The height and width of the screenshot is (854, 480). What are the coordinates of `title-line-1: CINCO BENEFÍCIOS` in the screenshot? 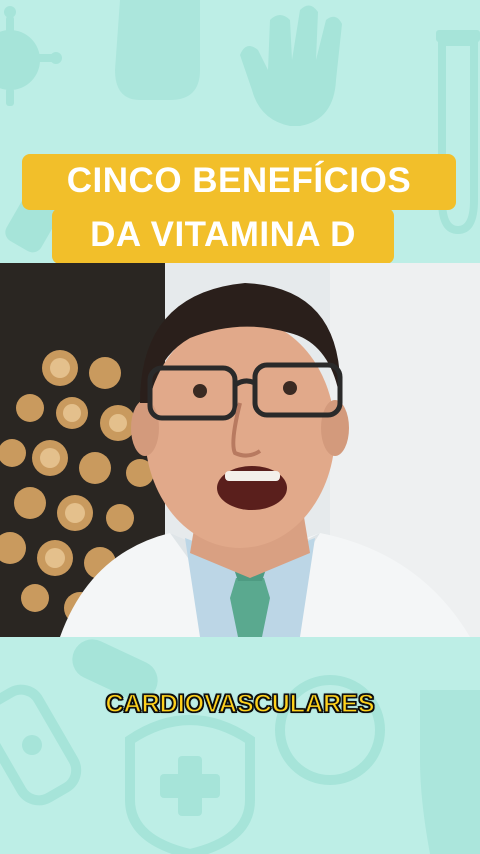 It's located at (239, 182).